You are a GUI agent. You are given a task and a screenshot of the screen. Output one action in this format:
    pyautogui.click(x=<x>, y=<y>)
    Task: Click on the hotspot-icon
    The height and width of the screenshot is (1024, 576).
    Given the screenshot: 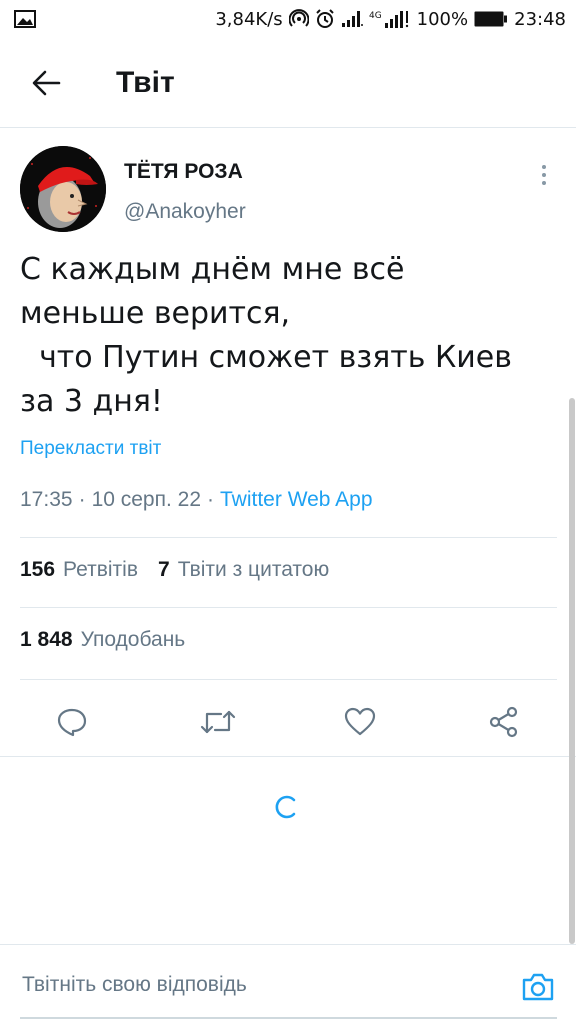 What is the action you would take?
    pyautogui.click(x=298, y=19)
    